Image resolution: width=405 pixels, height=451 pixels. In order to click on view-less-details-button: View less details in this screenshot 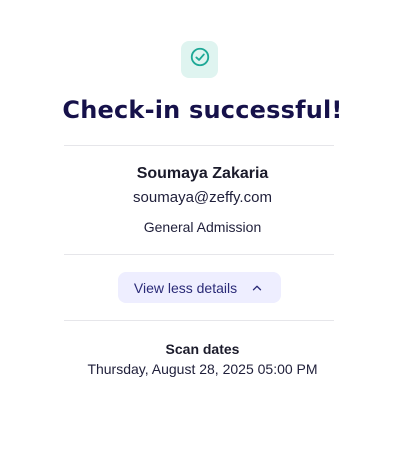, I will do `click(199, 287)`.